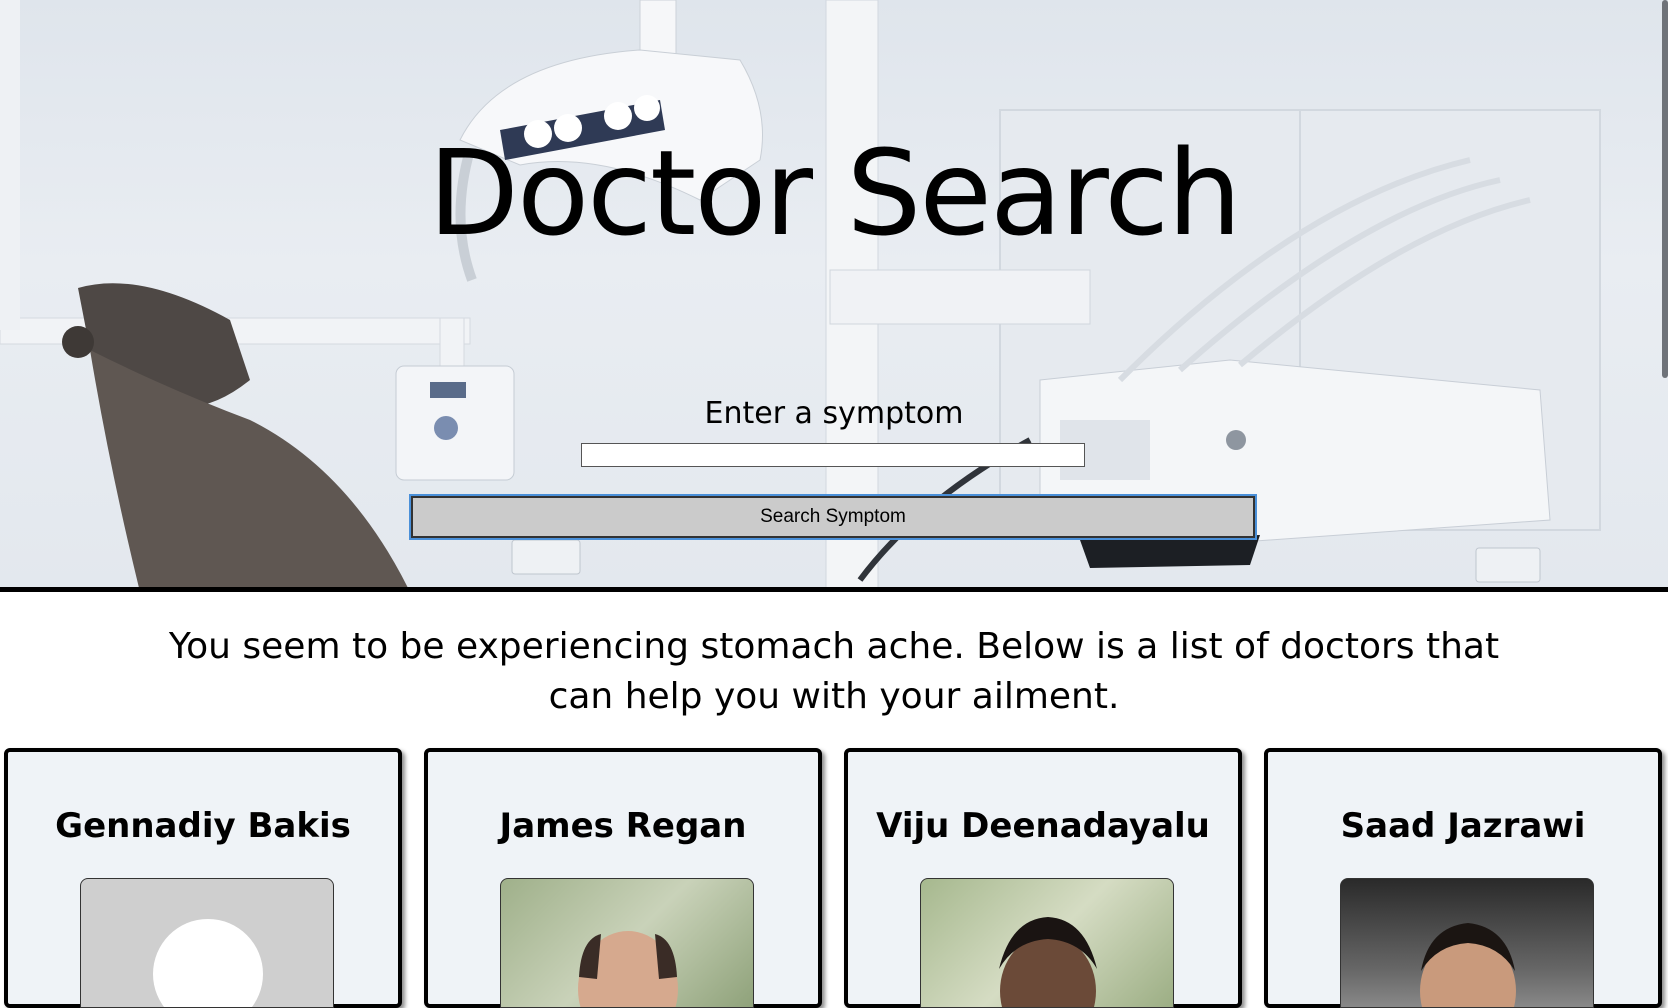 The width and height of the screenshot is (1668, 1008). What do you see at coordinates (203, 826) in the screenshot?
I see `doctor-name: Gennadiy Bakis` at bounding box center [203, 826].